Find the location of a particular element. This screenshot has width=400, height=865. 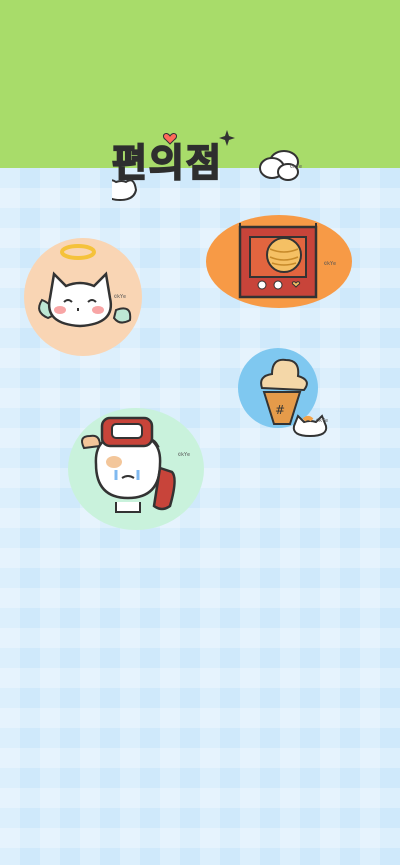

title-decorations is located at coordinates (205, 166).